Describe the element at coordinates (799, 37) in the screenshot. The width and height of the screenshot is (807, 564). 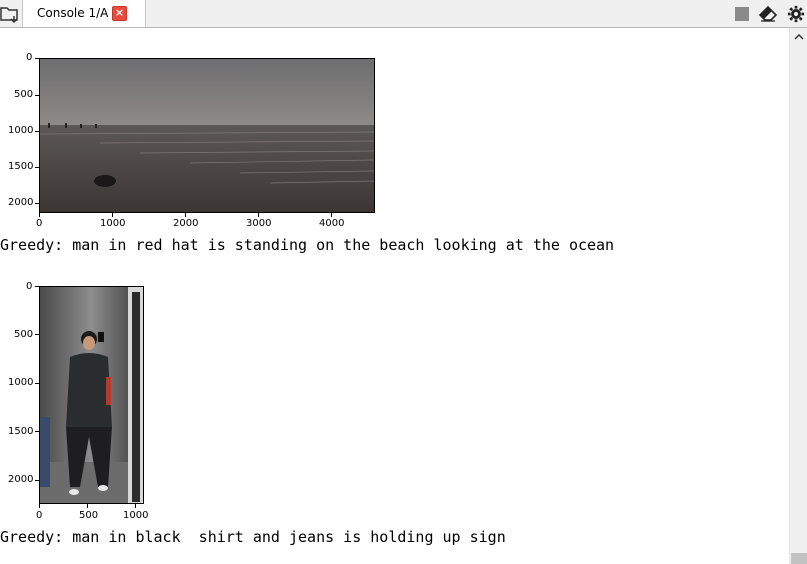
I see `chevron-up-icon` at that location.